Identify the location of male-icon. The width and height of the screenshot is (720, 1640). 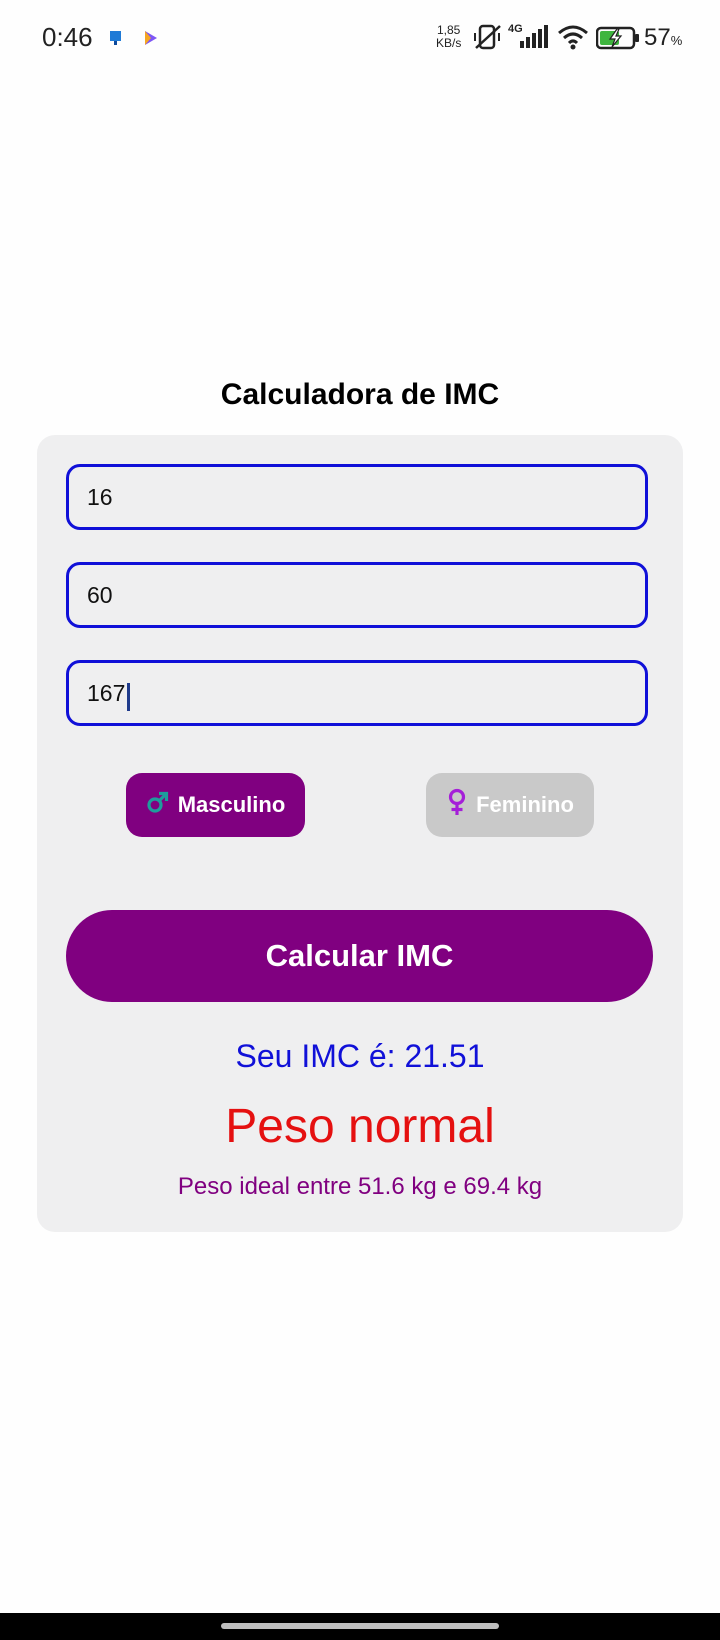
(162, 805).